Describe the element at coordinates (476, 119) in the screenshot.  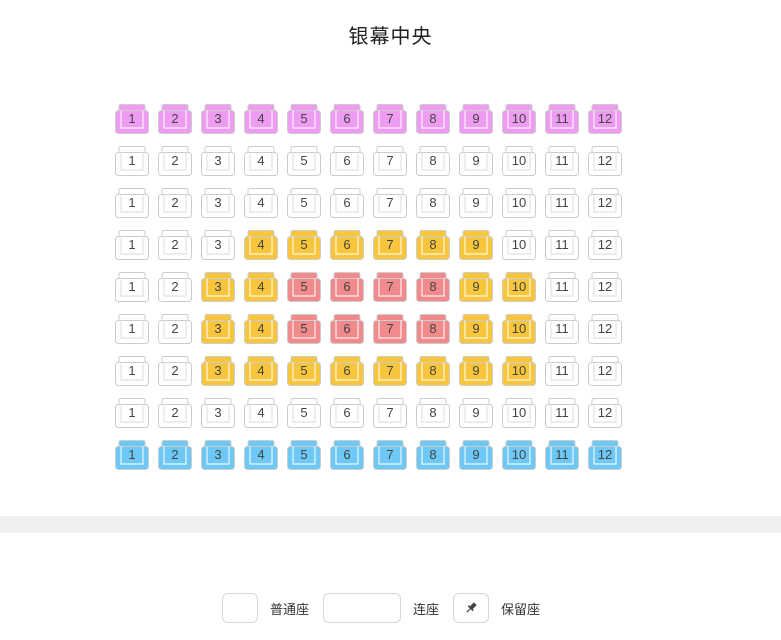
I see `seat-pink: 9` at that location.